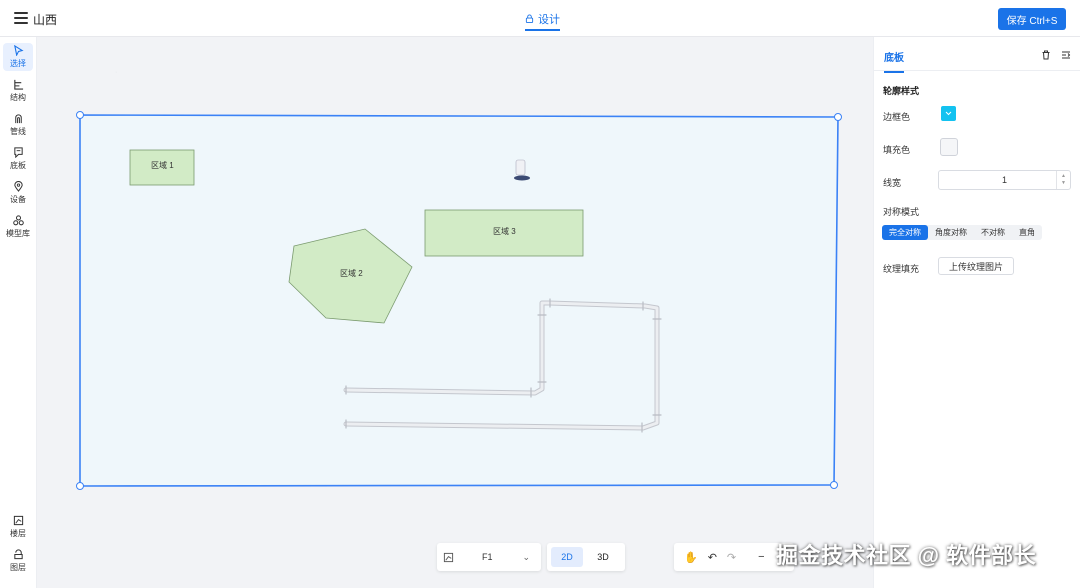  I want to click on hand-pan-icon: ✋, so click(691, 557).